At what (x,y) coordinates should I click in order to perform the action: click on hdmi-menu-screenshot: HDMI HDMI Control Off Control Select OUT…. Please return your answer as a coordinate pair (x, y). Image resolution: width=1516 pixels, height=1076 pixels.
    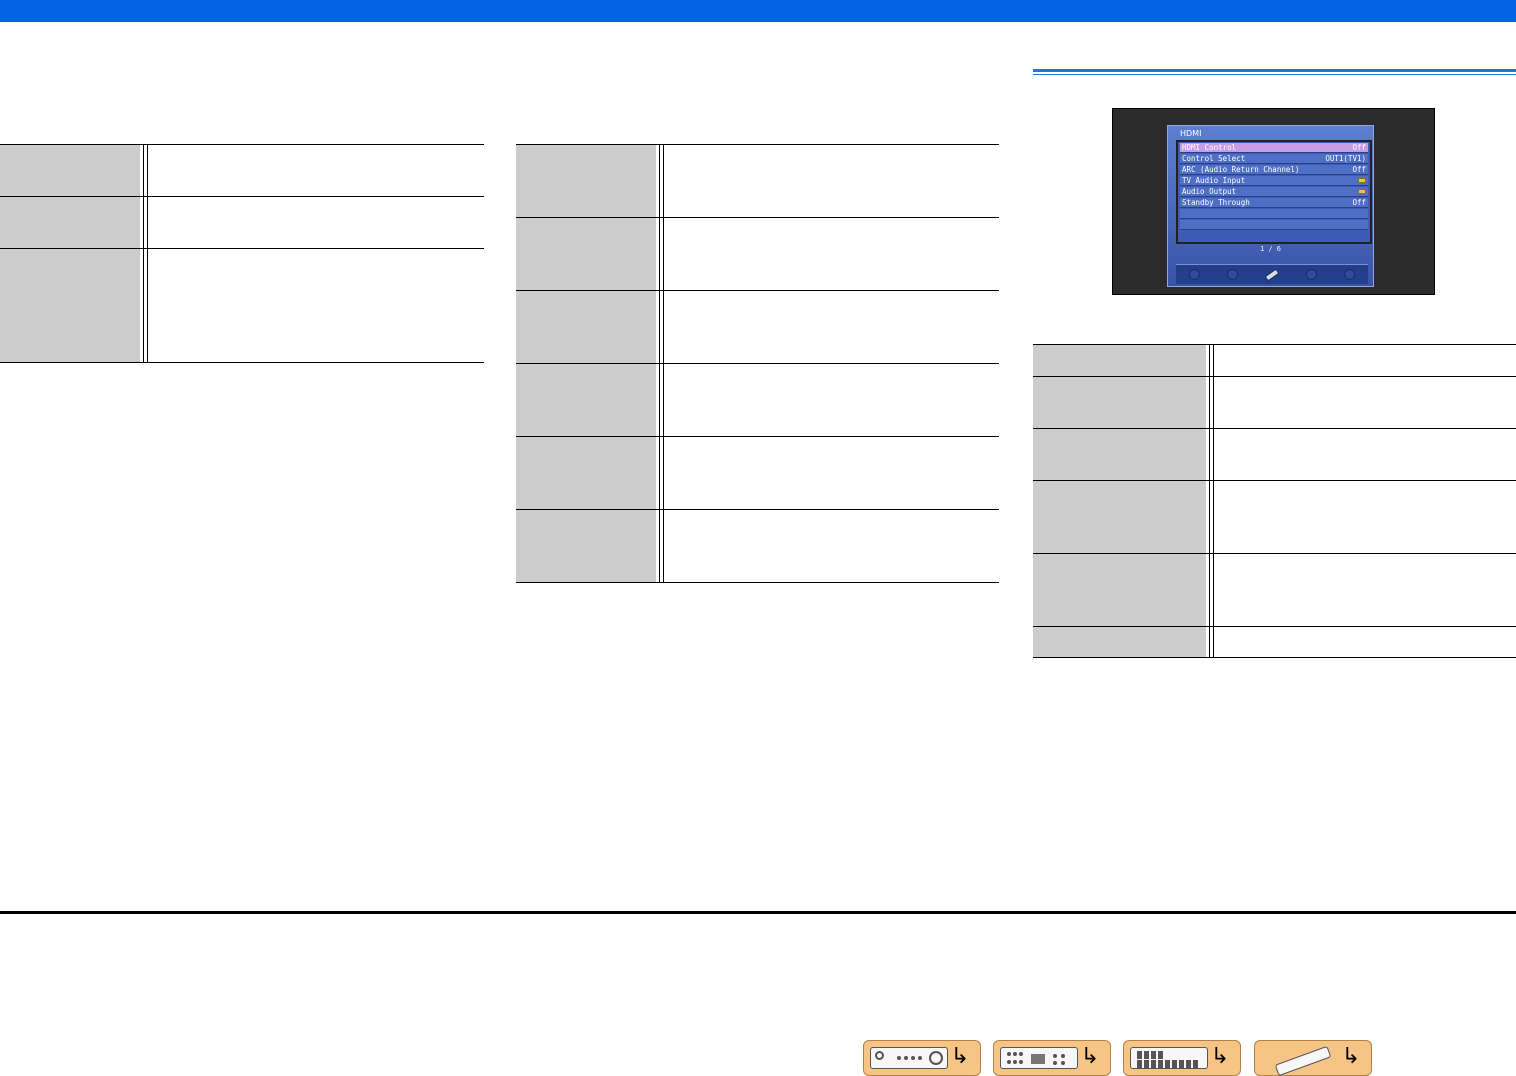
    Looking at the image, I should click on (1273, 201).